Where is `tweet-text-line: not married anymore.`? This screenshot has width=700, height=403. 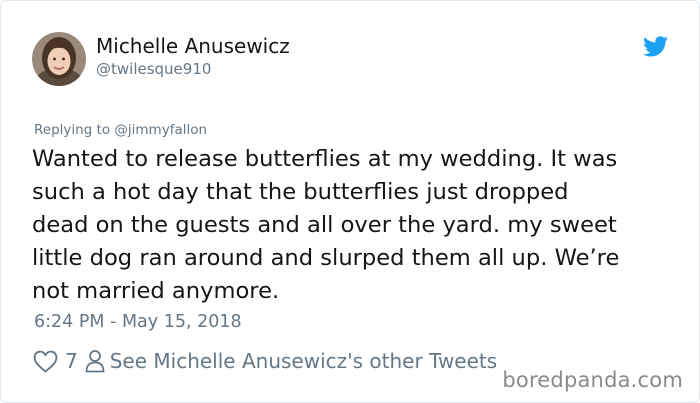
tweet-text-line: not married anymore. is located at coordinates (156, 291).